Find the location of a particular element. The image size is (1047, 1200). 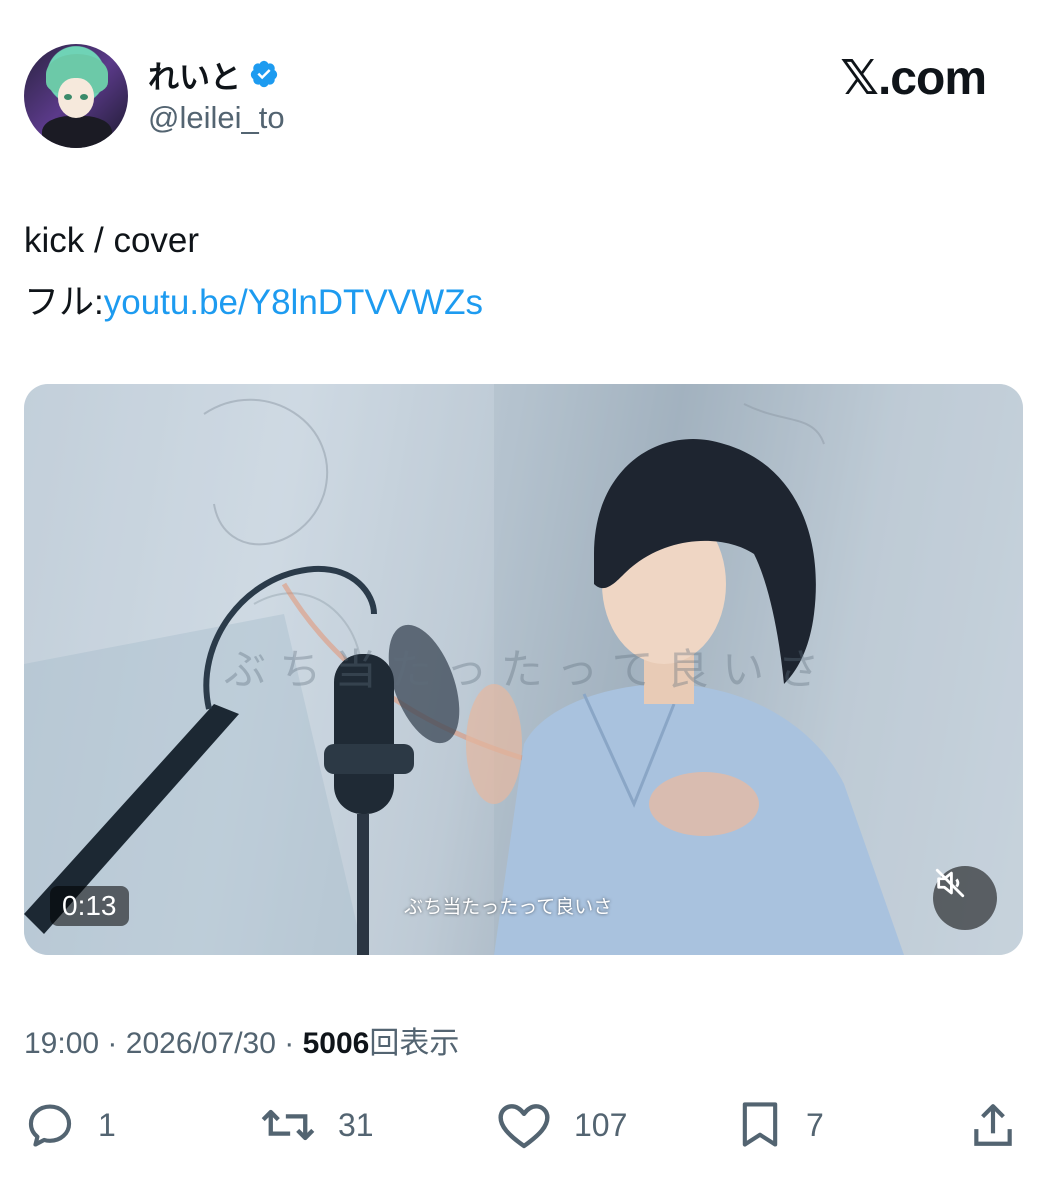

views-label: 回表示 is located at coordinates (414, 1043).